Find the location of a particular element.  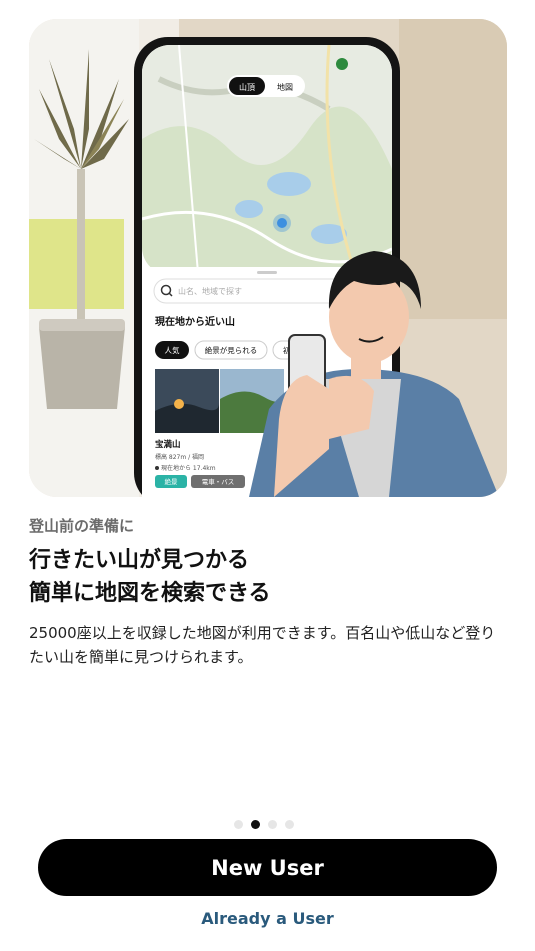

map-search-input: 山名、地域で探す is located at coordinates (210, 291).